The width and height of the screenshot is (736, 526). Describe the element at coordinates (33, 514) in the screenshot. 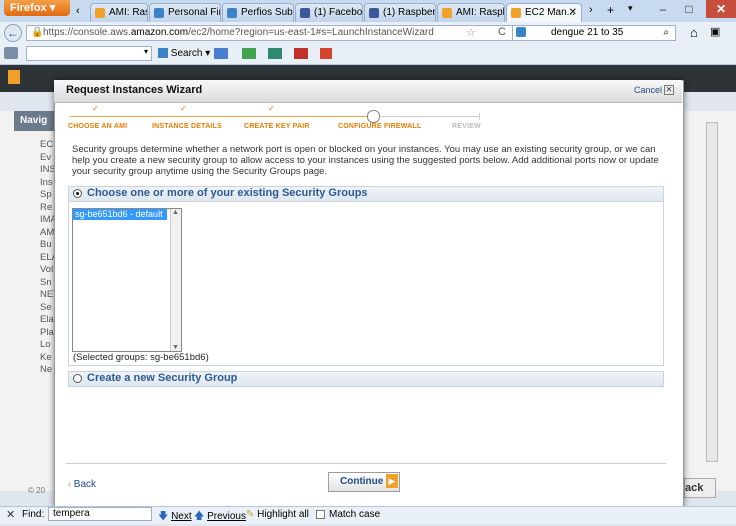

I see `find-label: Find:` at that location.